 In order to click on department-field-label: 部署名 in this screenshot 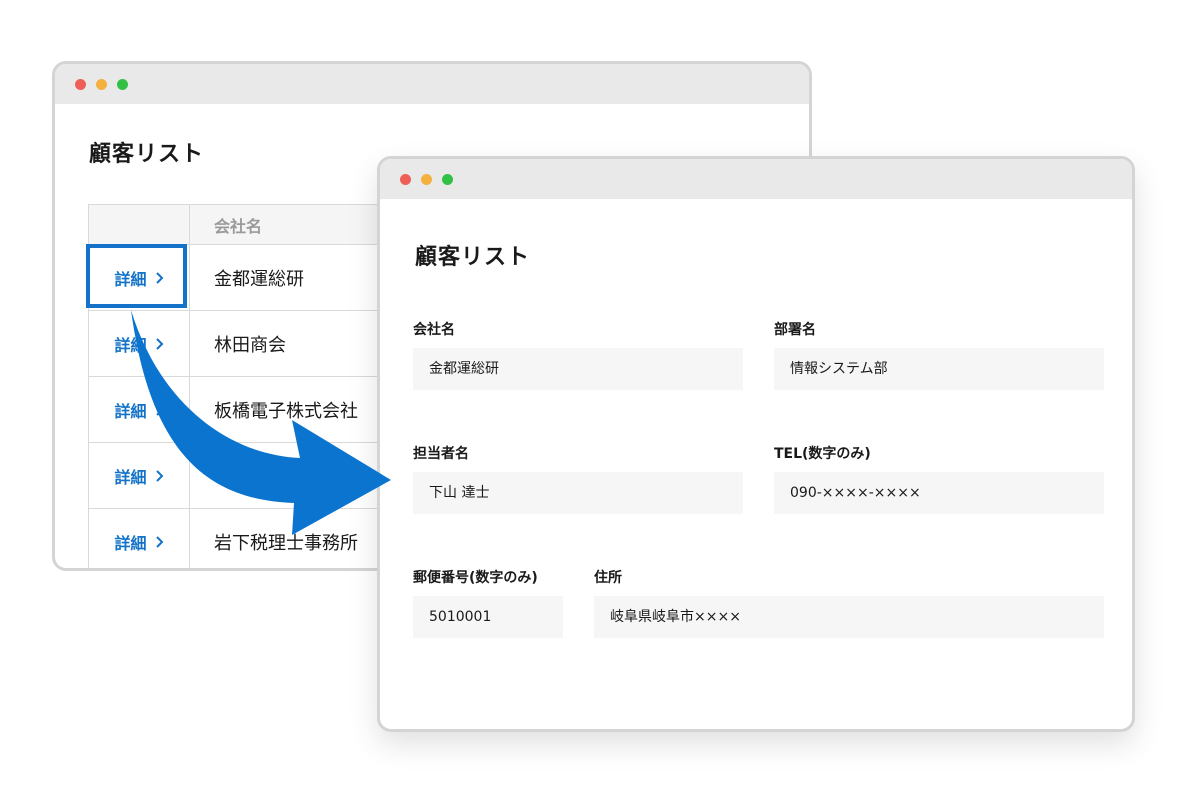, I will do `click(795, 330)`.